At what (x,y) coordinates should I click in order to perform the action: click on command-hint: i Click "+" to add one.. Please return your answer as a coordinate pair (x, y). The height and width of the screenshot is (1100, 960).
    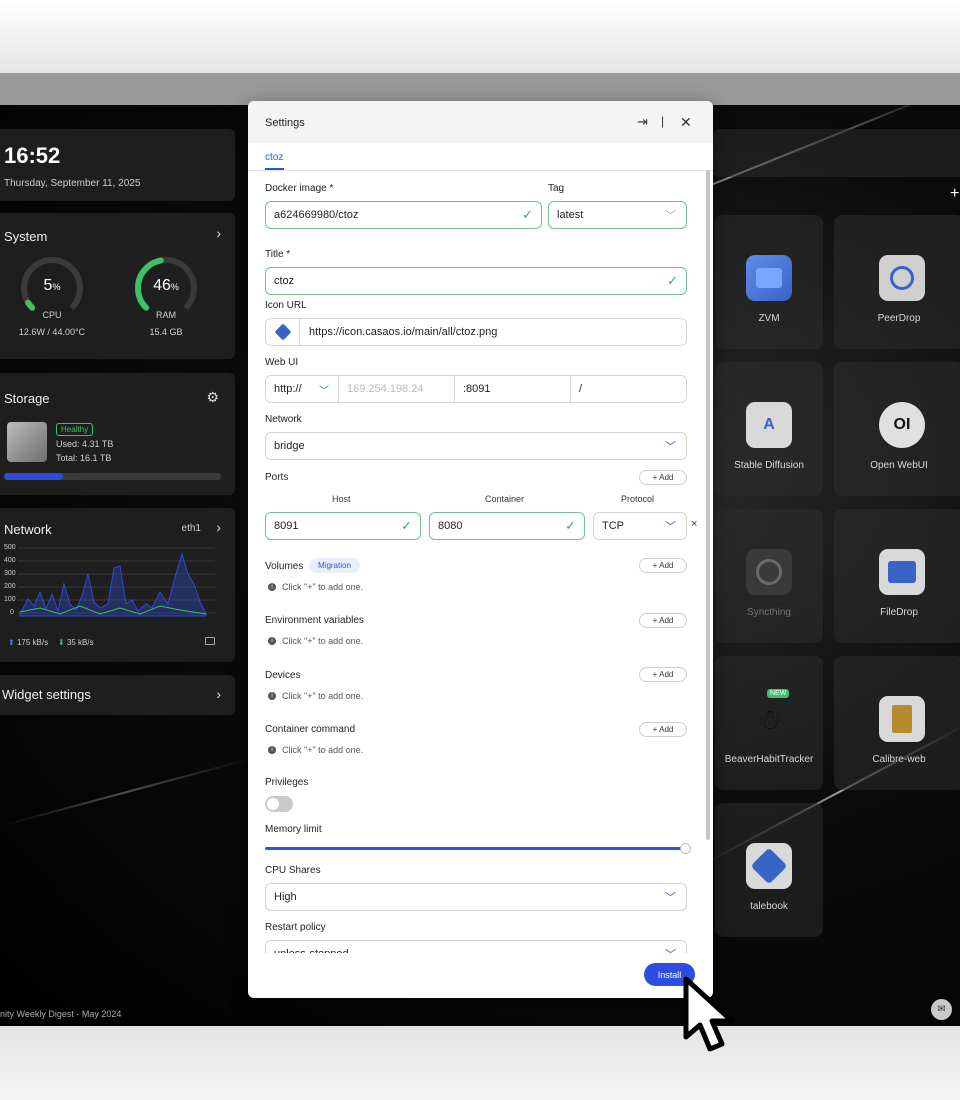
    Looking at the image, I should click on (315, 750).